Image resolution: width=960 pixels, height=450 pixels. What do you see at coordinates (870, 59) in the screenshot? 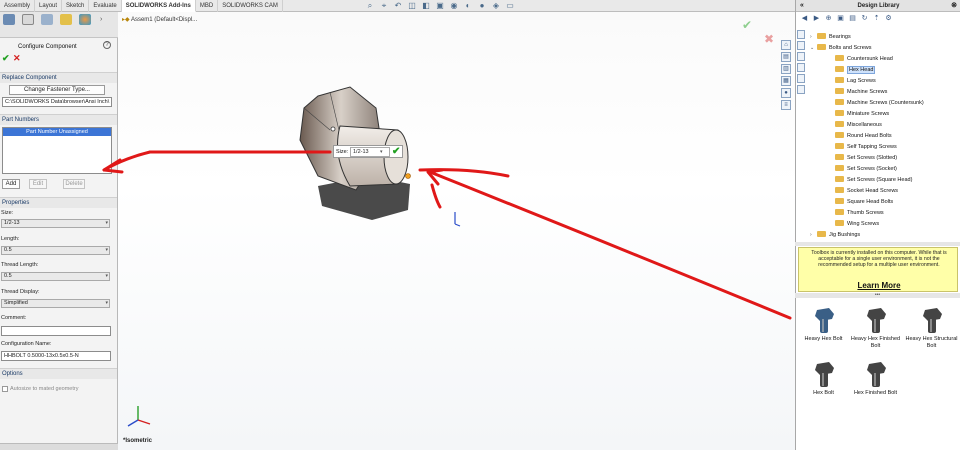
I see `tree-item-label: Countersunk Head` at bounding box center [870, 59].